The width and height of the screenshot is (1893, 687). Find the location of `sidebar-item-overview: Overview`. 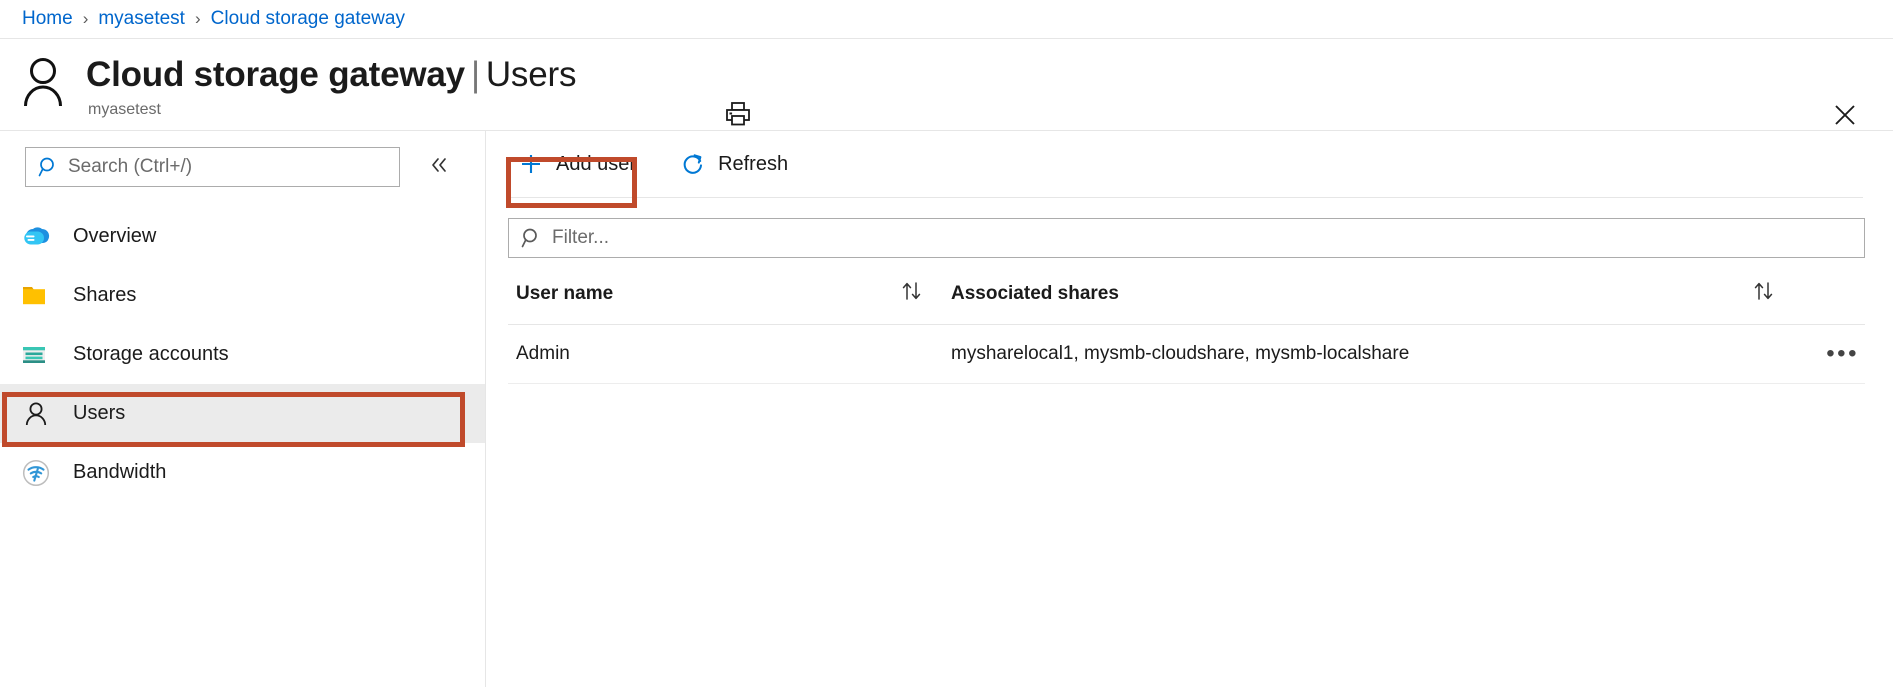

sidebar-item-overview: Overview is located at coordinates (242, 236).